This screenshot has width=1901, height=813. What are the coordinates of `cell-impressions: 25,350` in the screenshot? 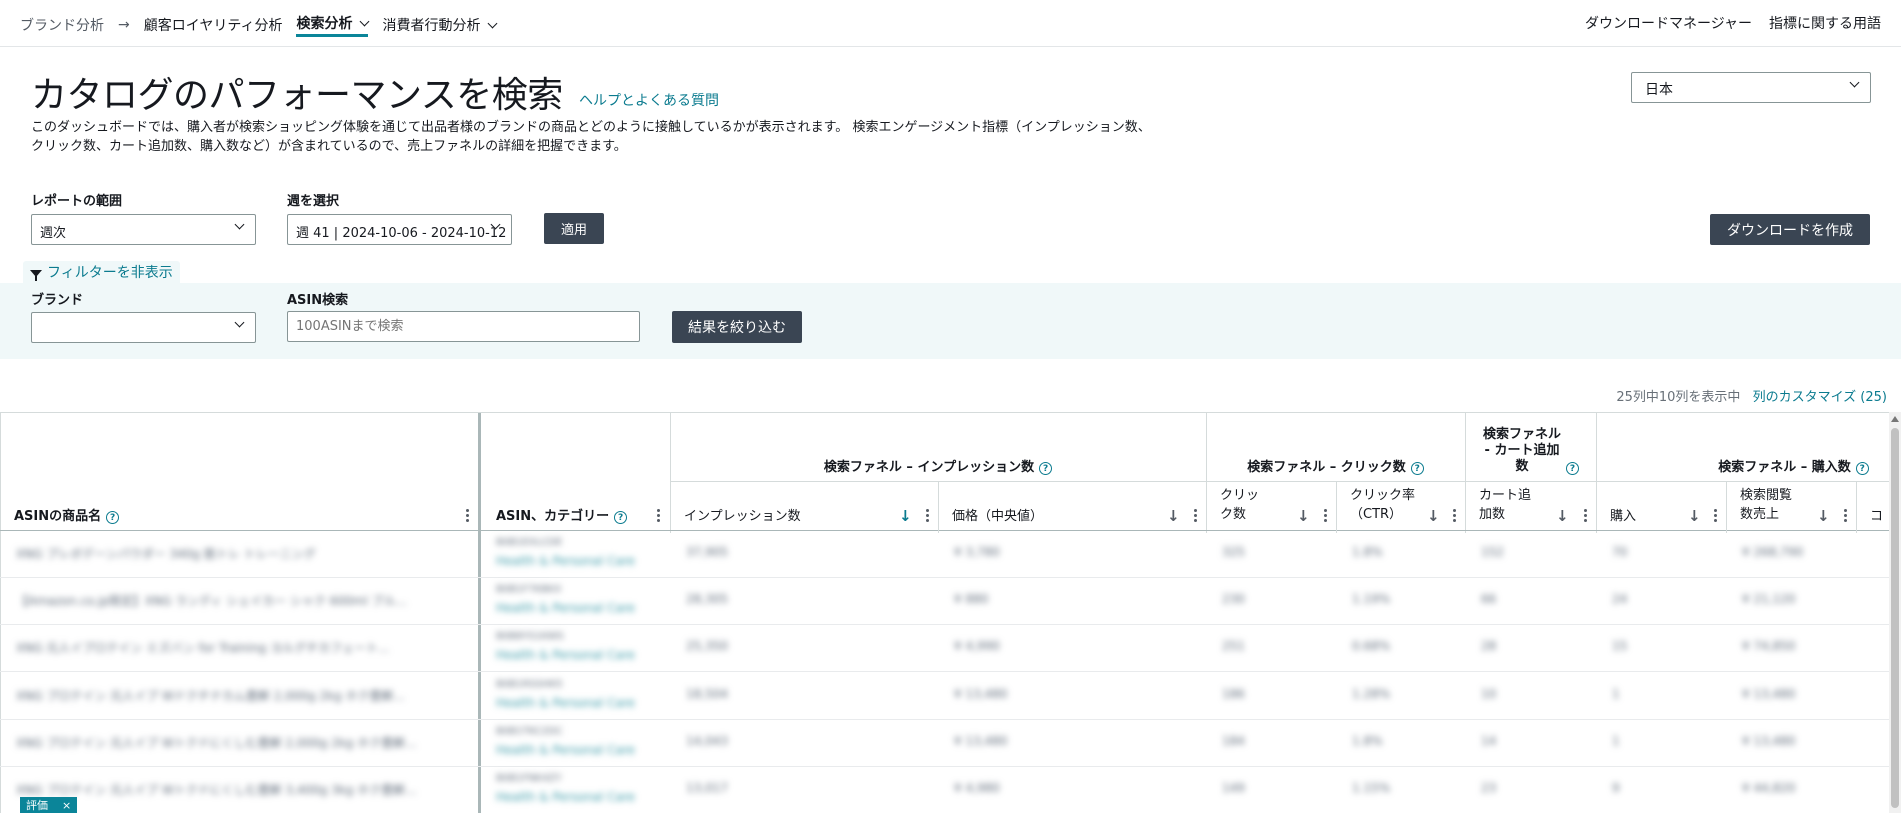 It's located at (707, 646).